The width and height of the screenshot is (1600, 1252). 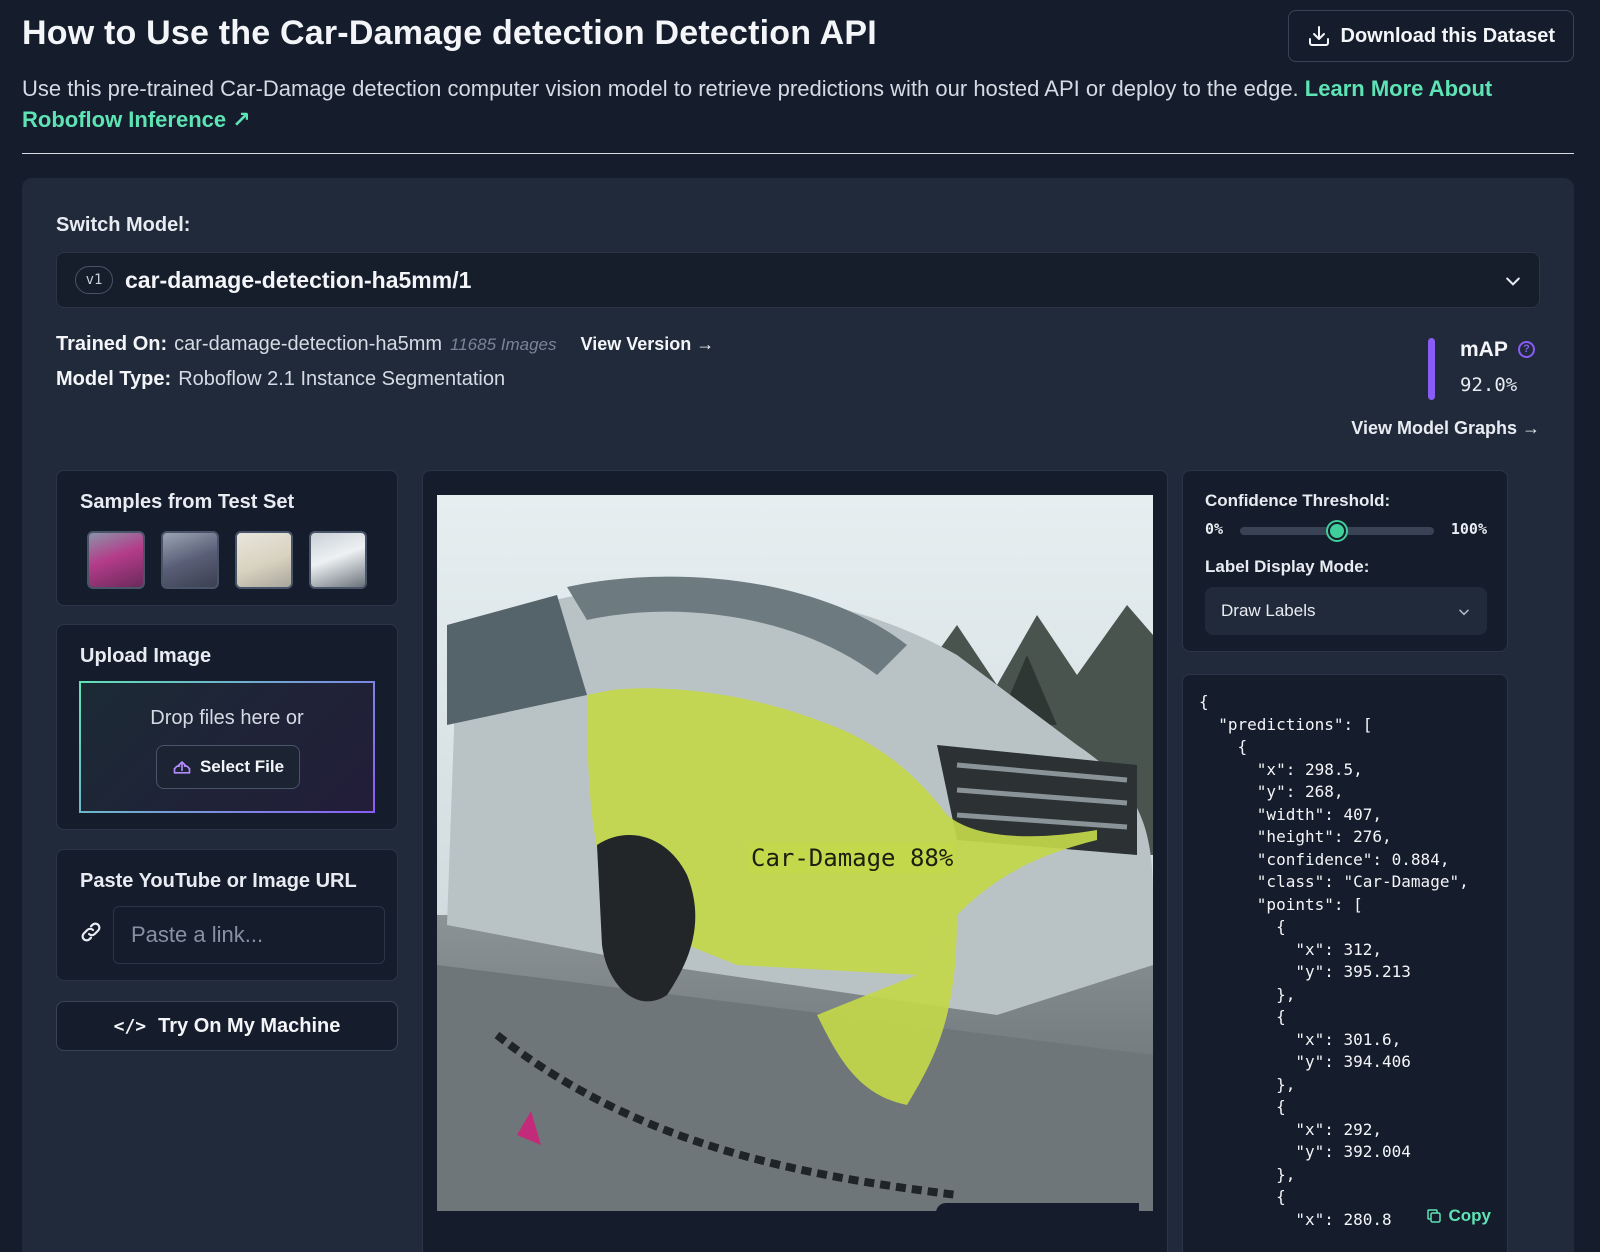 What do you see at coordinates (308, 344) in the screenshot?
I see `trained-on-value: car-damage-detection-ha5mm` at bounding box center [308, 344].